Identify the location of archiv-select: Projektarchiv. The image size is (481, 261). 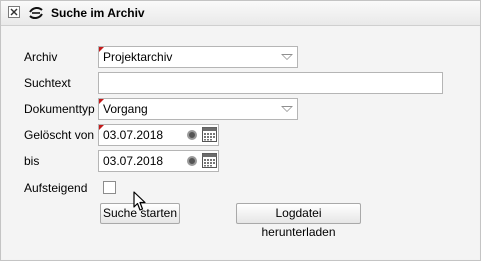
(198, 57).